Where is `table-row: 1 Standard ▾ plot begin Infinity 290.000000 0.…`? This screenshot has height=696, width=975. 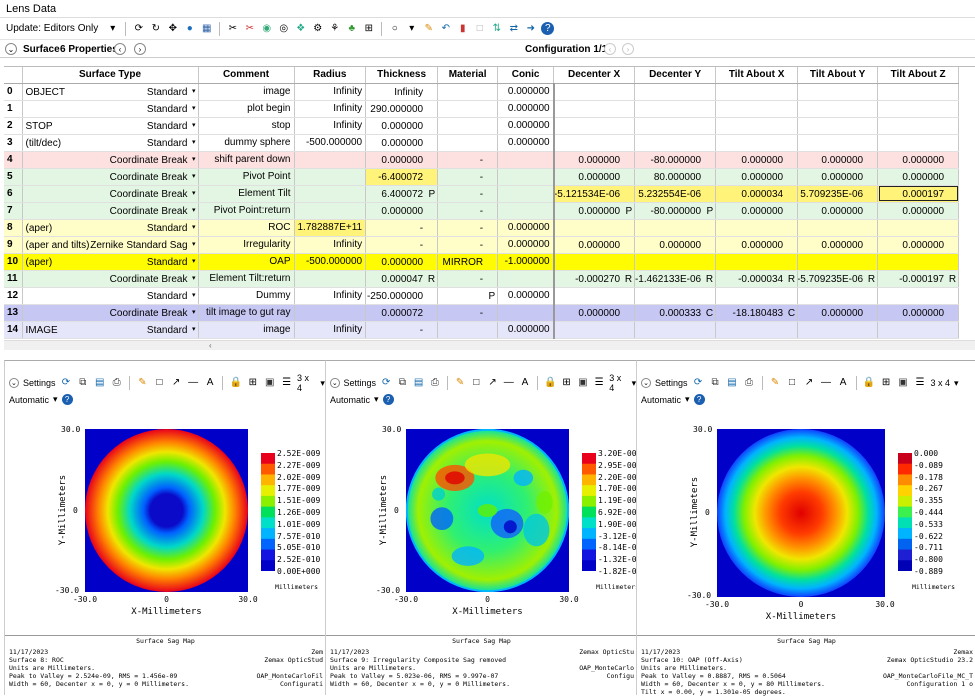
table-row: 1 Standard ▾ plot begin Infinity 290.000000 0.… is located at coordinates (482, 109).